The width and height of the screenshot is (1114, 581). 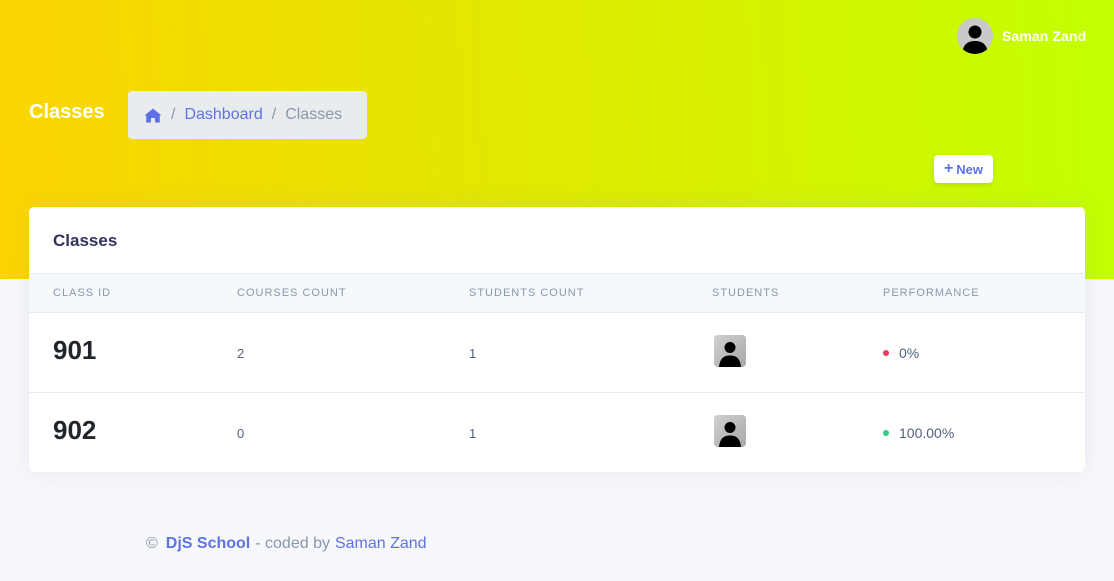 I want to click on new-button-label: New, so click(x=970, y=169).